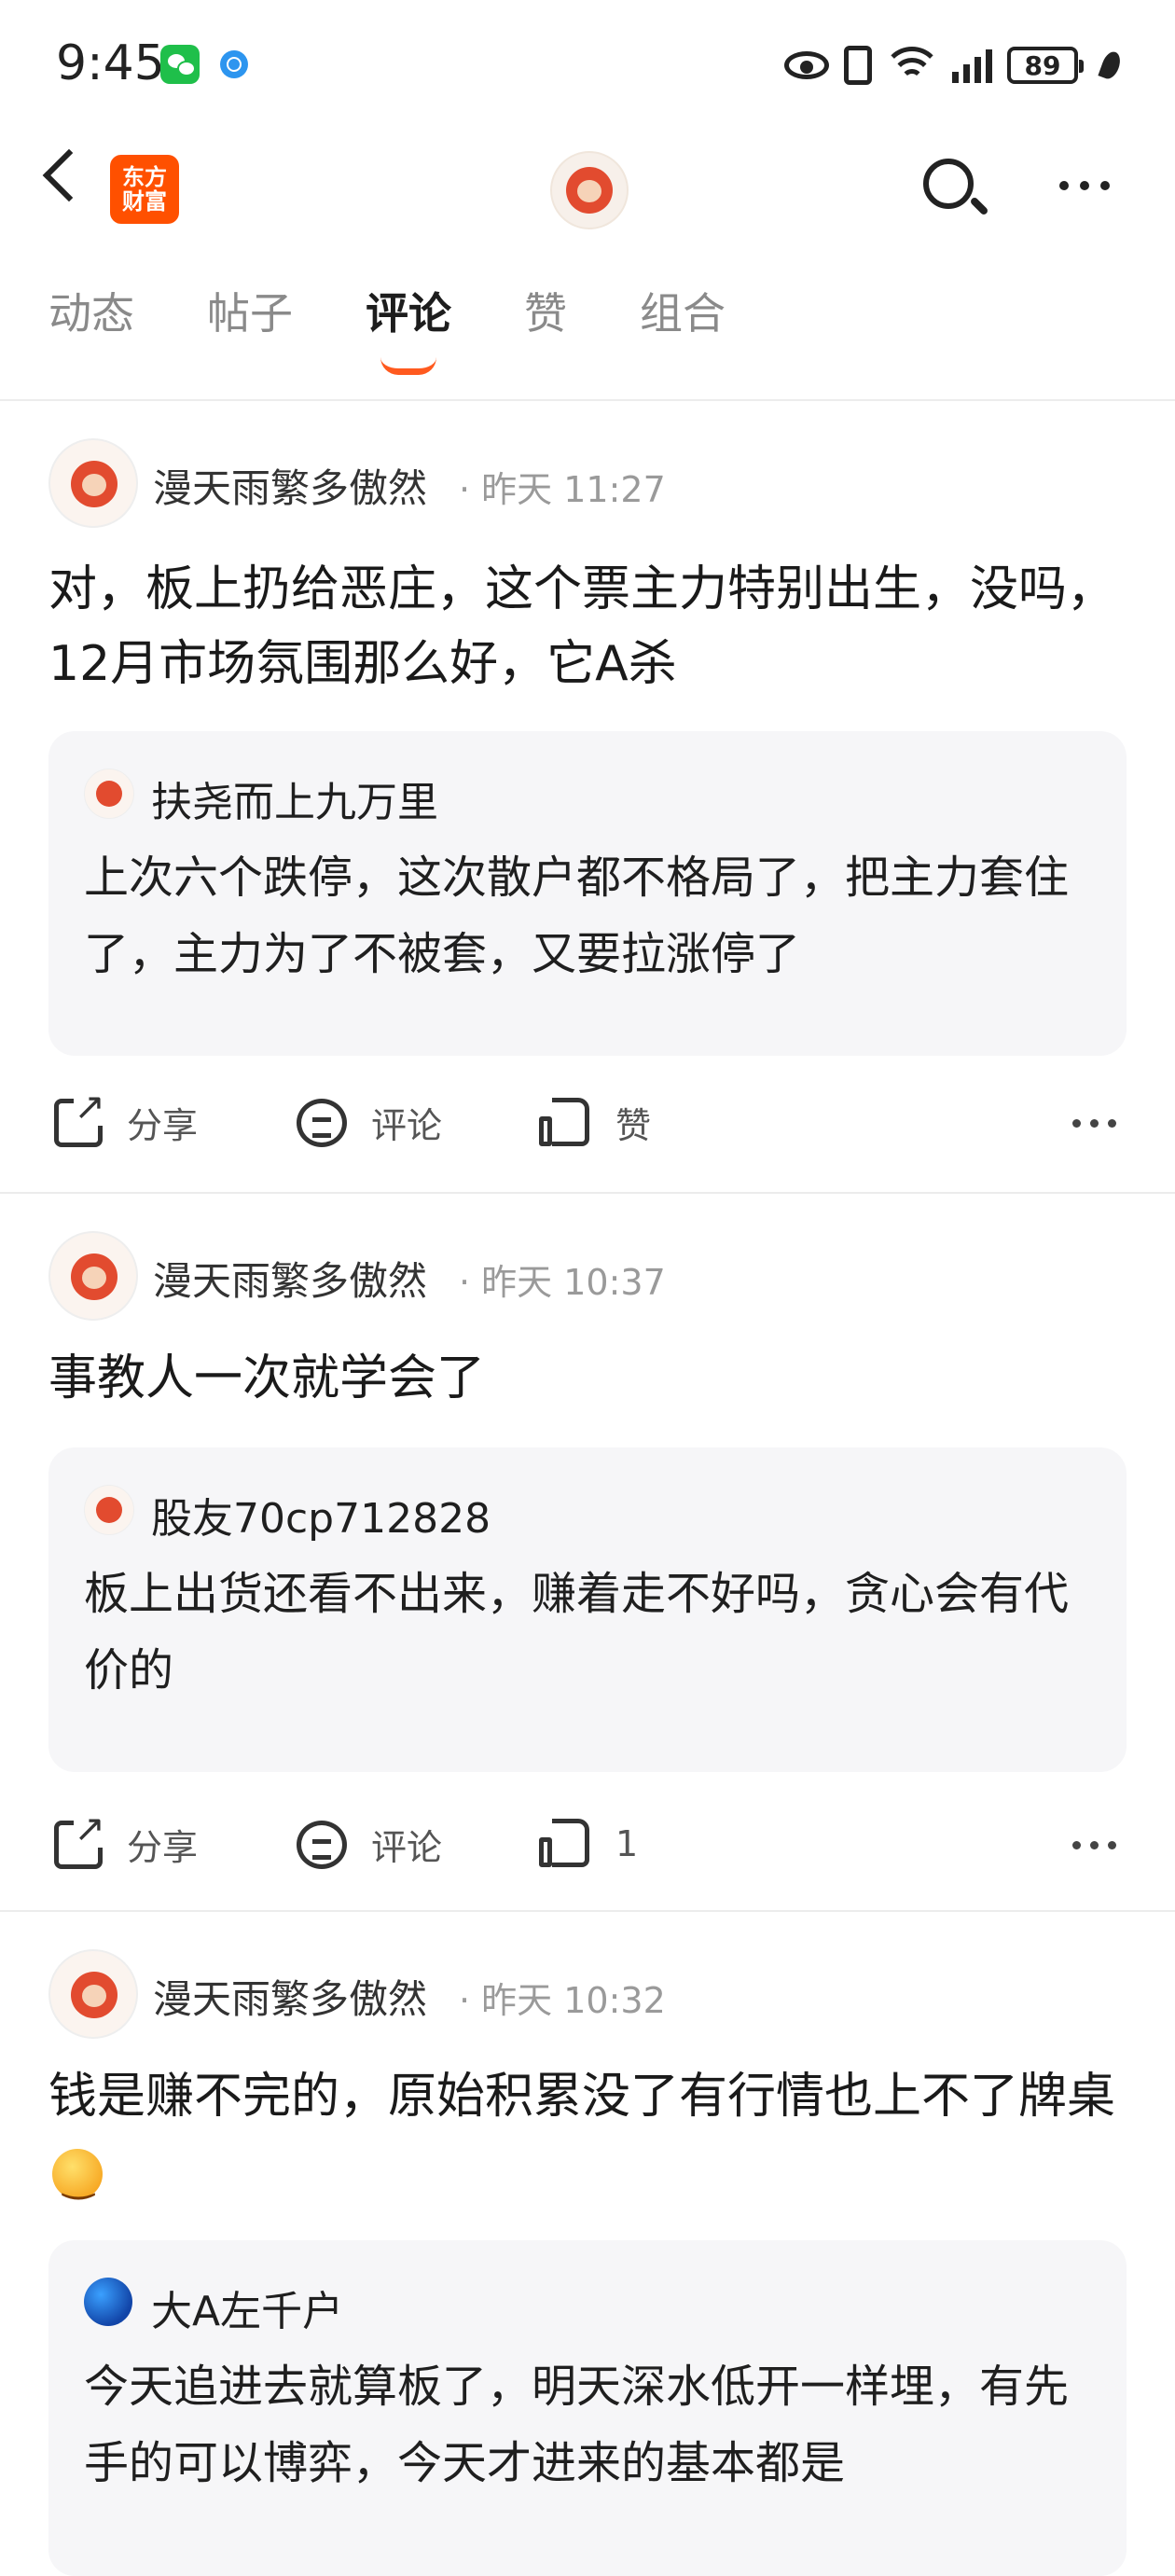  I want to click on status-bar: 9:45 89, so click(587, 65).